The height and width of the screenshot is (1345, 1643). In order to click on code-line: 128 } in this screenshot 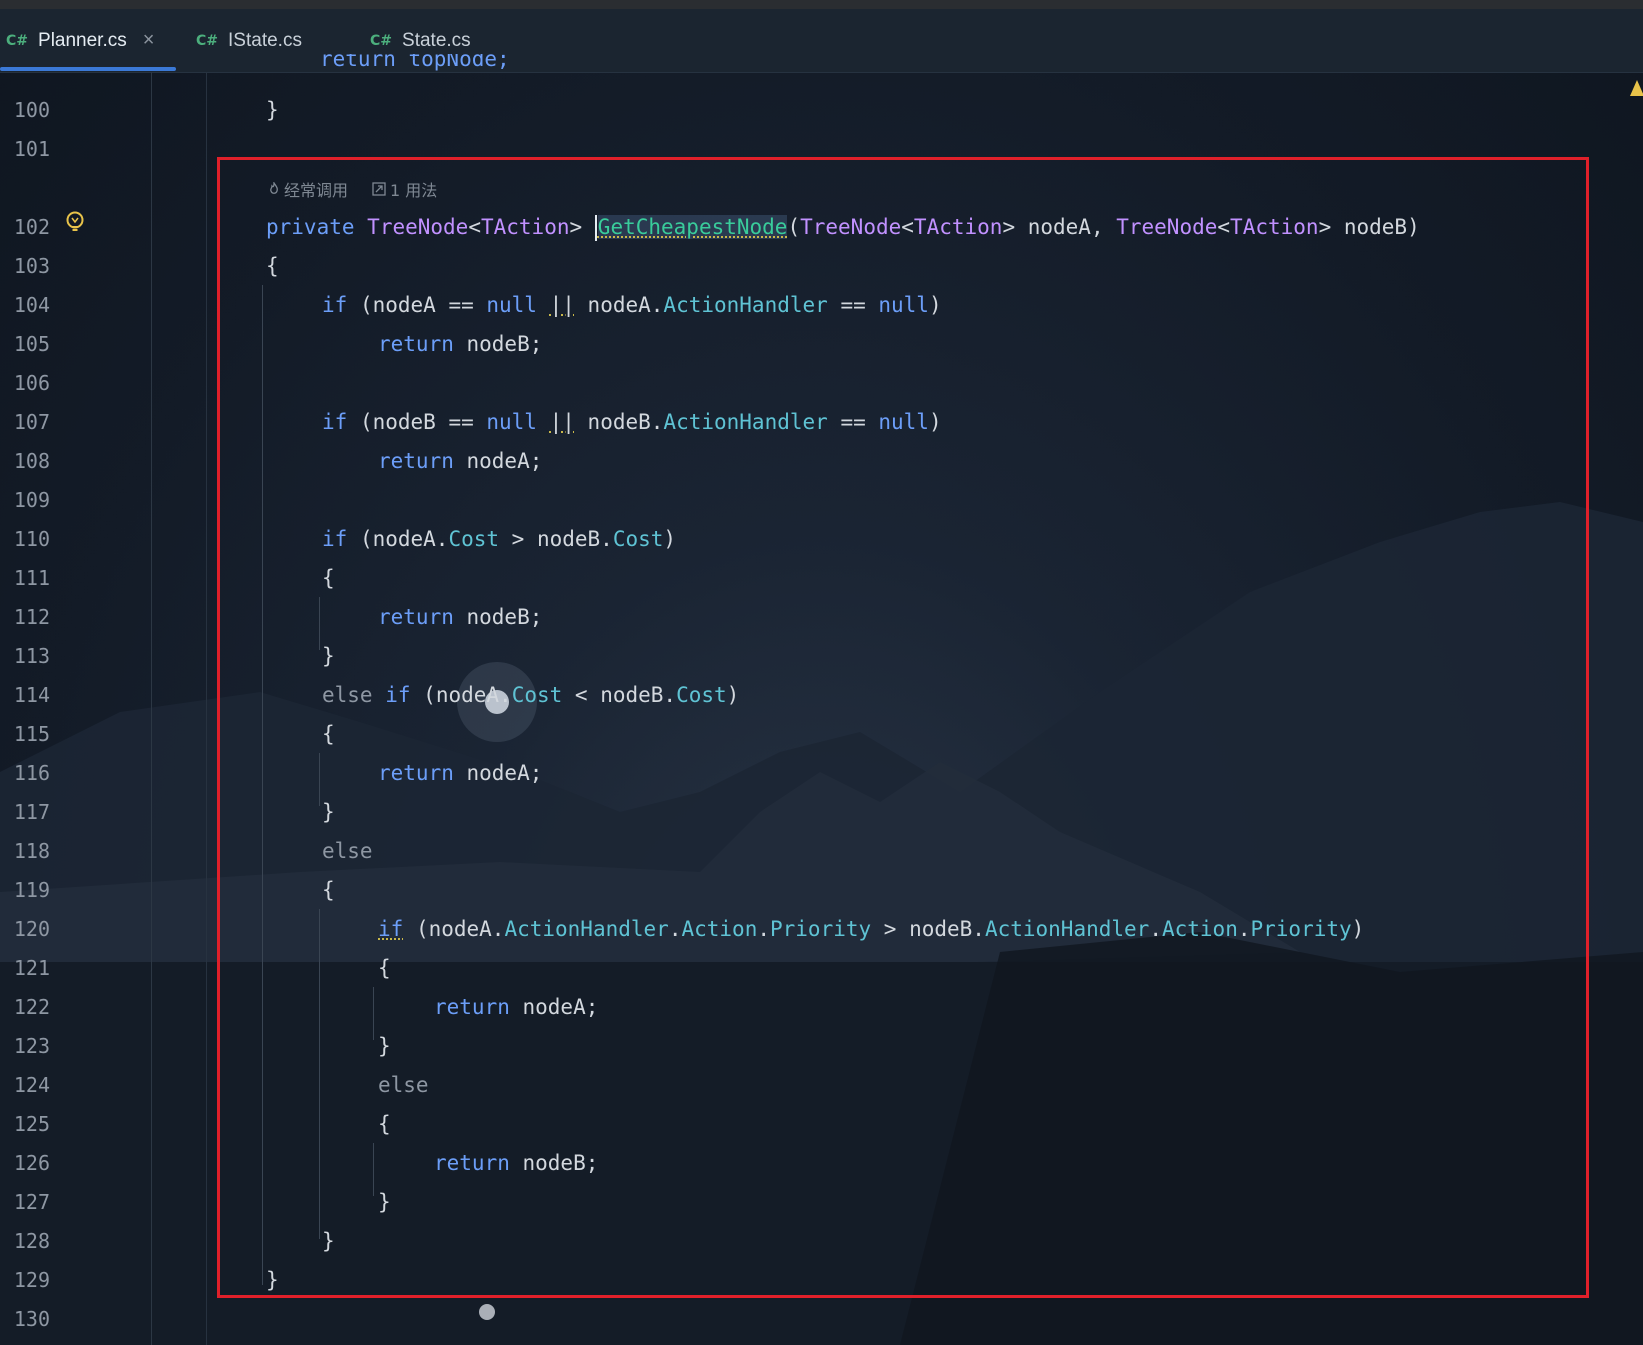, I will do `click(821, 1241)`.